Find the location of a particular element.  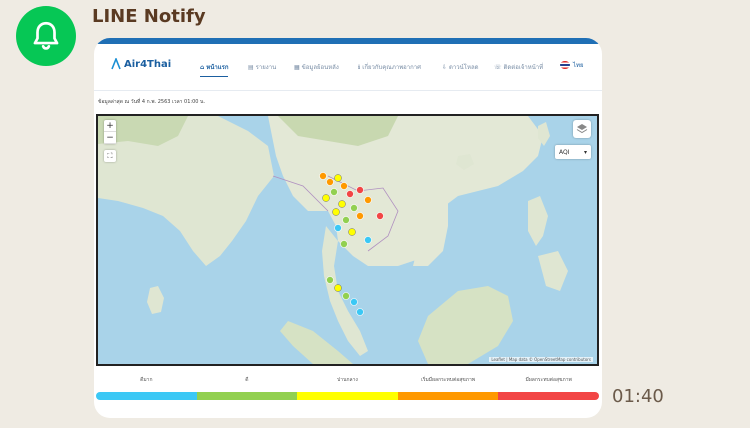

aqi-legend-bar is located at coordinates (347, 396).